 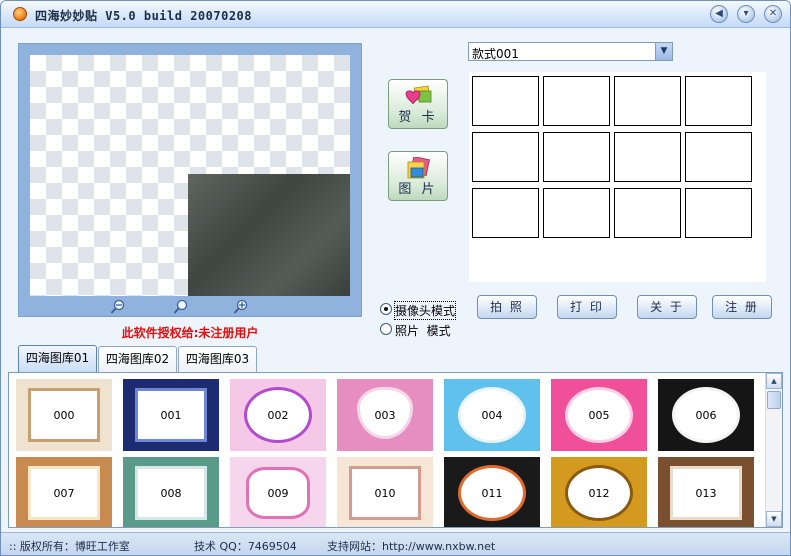 I want to click on gallery-frame-item: 010, so click(x=385, y=492).